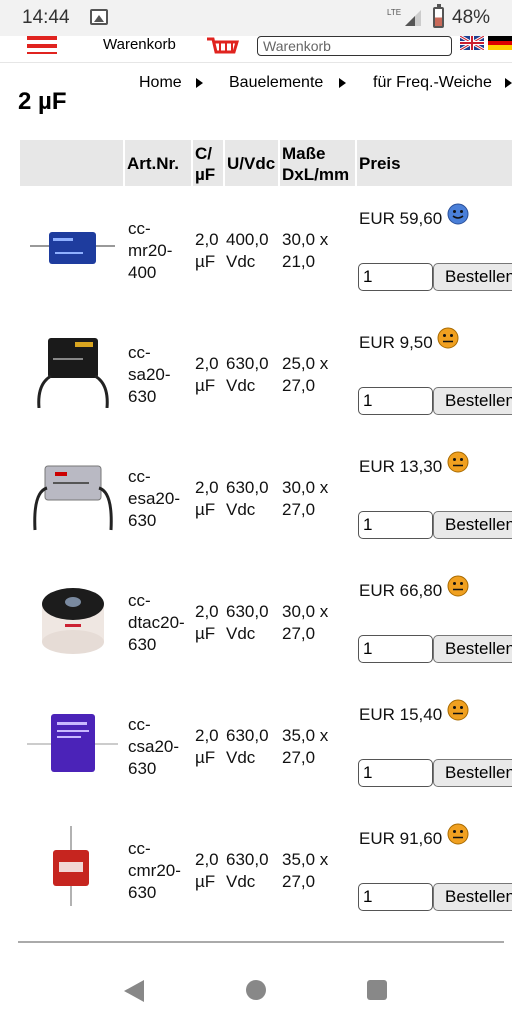  What do you see at coordinates (438, 16) in the screenshot?
I see `battery-icon` at bounding box center [438, 16].